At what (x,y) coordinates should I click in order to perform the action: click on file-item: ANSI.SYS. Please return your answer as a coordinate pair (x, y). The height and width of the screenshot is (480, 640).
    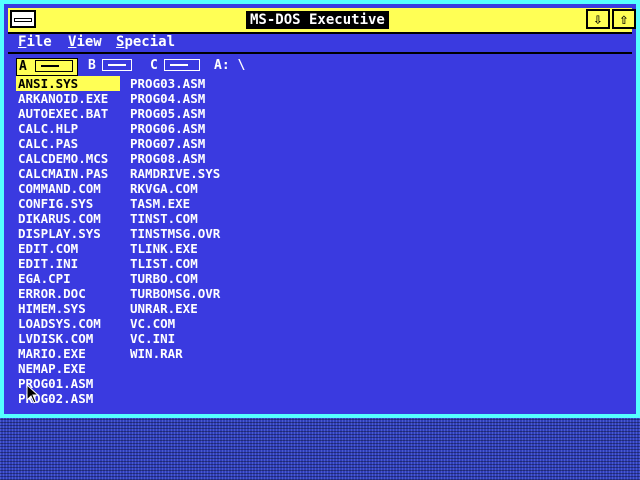
    Looking at the image, I should click on (68, 83).